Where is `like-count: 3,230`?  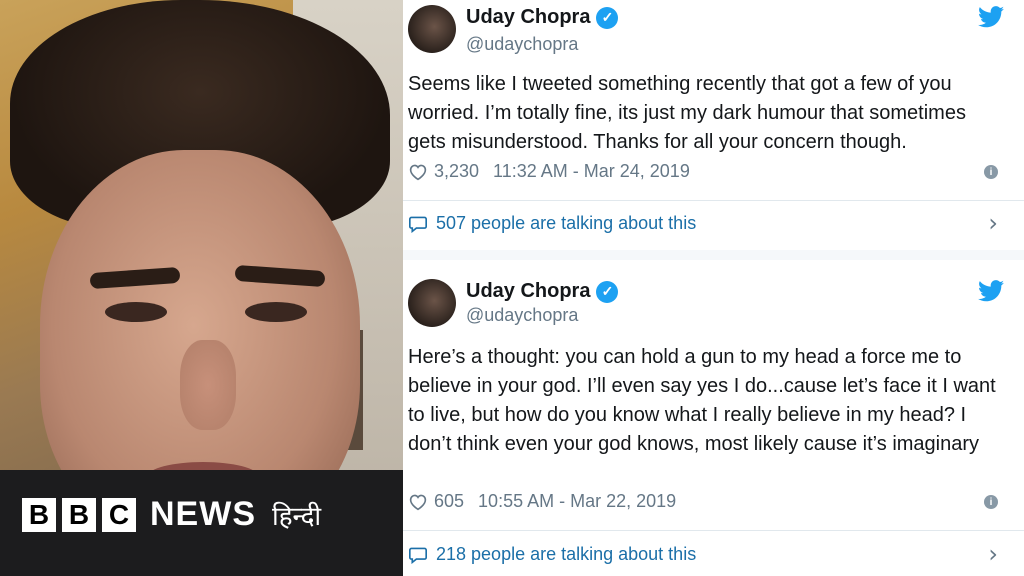
like-count: 3,230 is located at coordinates (443, 171).